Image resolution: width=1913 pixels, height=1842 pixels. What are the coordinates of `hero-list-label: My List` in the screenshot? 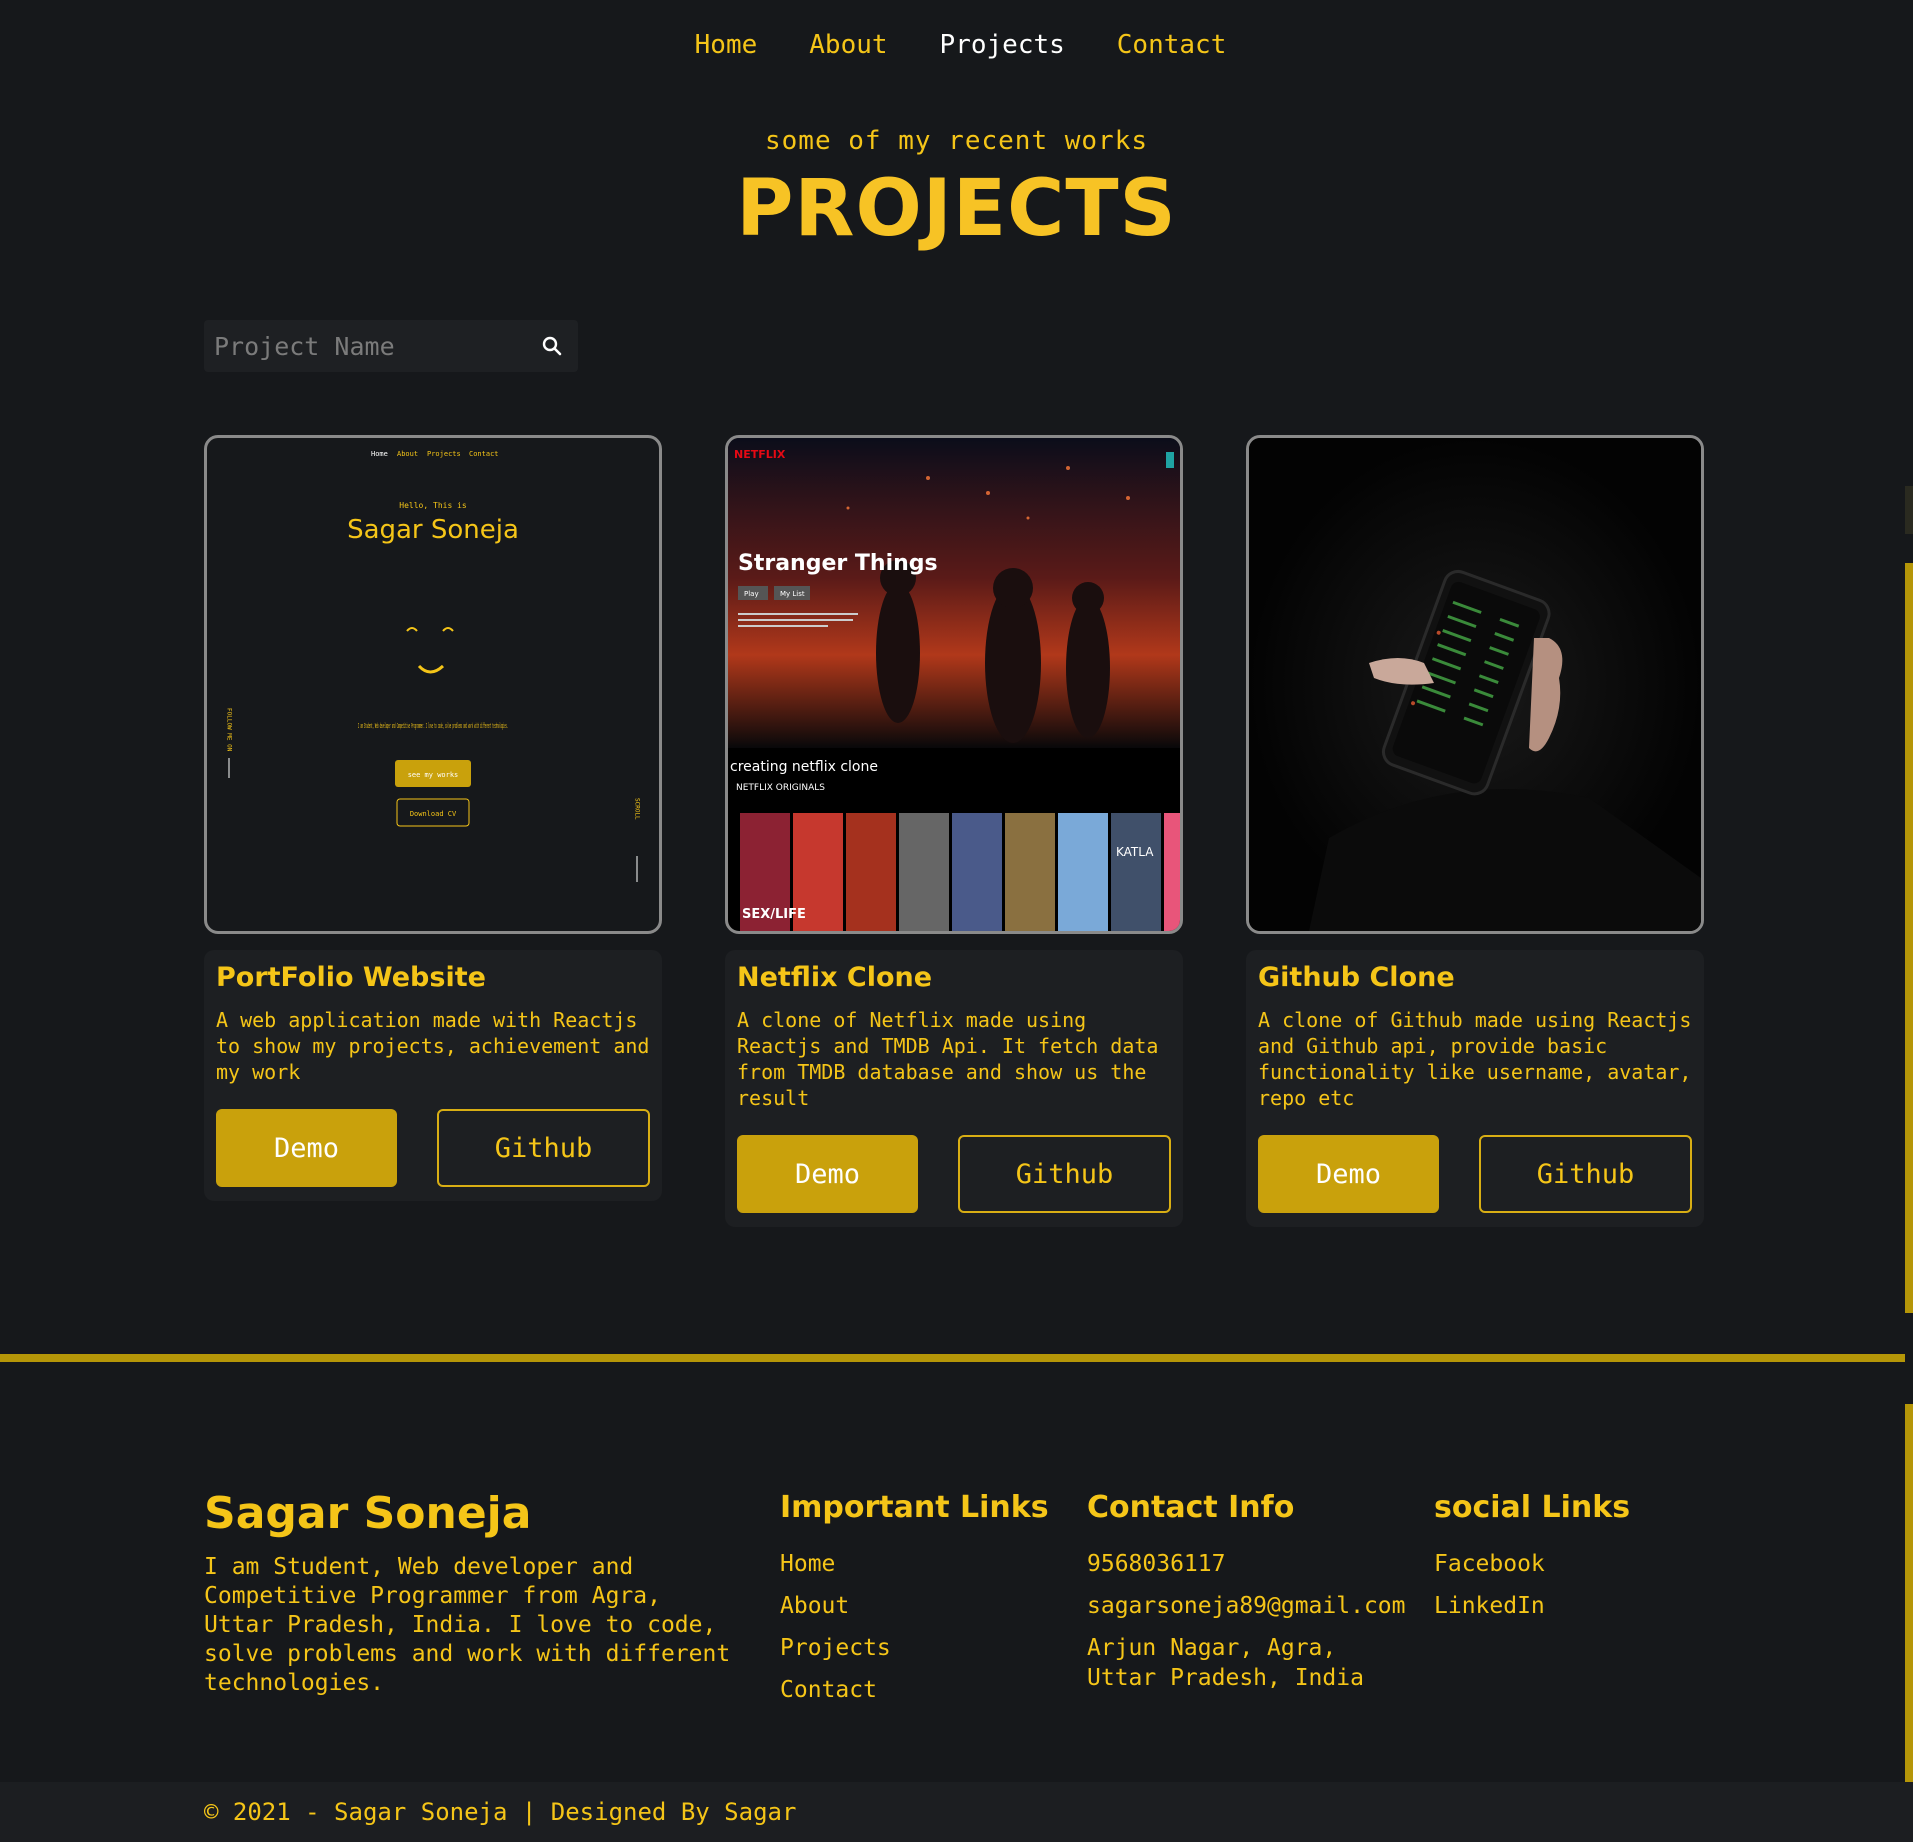 It's located at (792, 594).